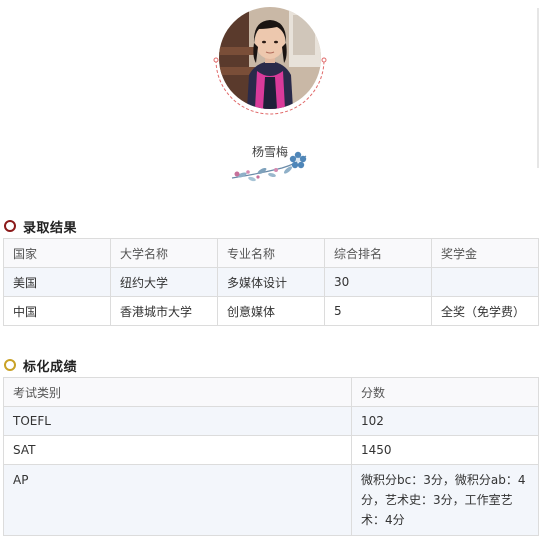 This screenshot has width=540, height=536. I want to click on cell-scholarship: 全奖（免学费）, so click(485, 311).